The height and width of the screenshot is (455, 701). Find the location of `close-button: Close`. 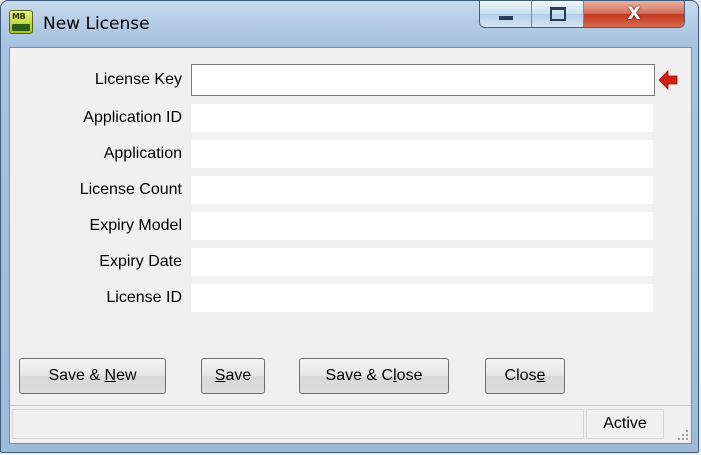

close-button: Close is located at coordinates (525, 376).